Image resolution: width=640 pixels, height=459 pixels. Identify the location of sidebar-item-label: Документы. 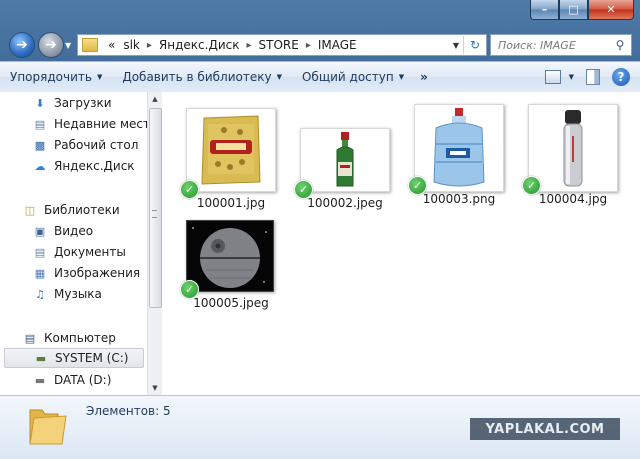
(90, 252).